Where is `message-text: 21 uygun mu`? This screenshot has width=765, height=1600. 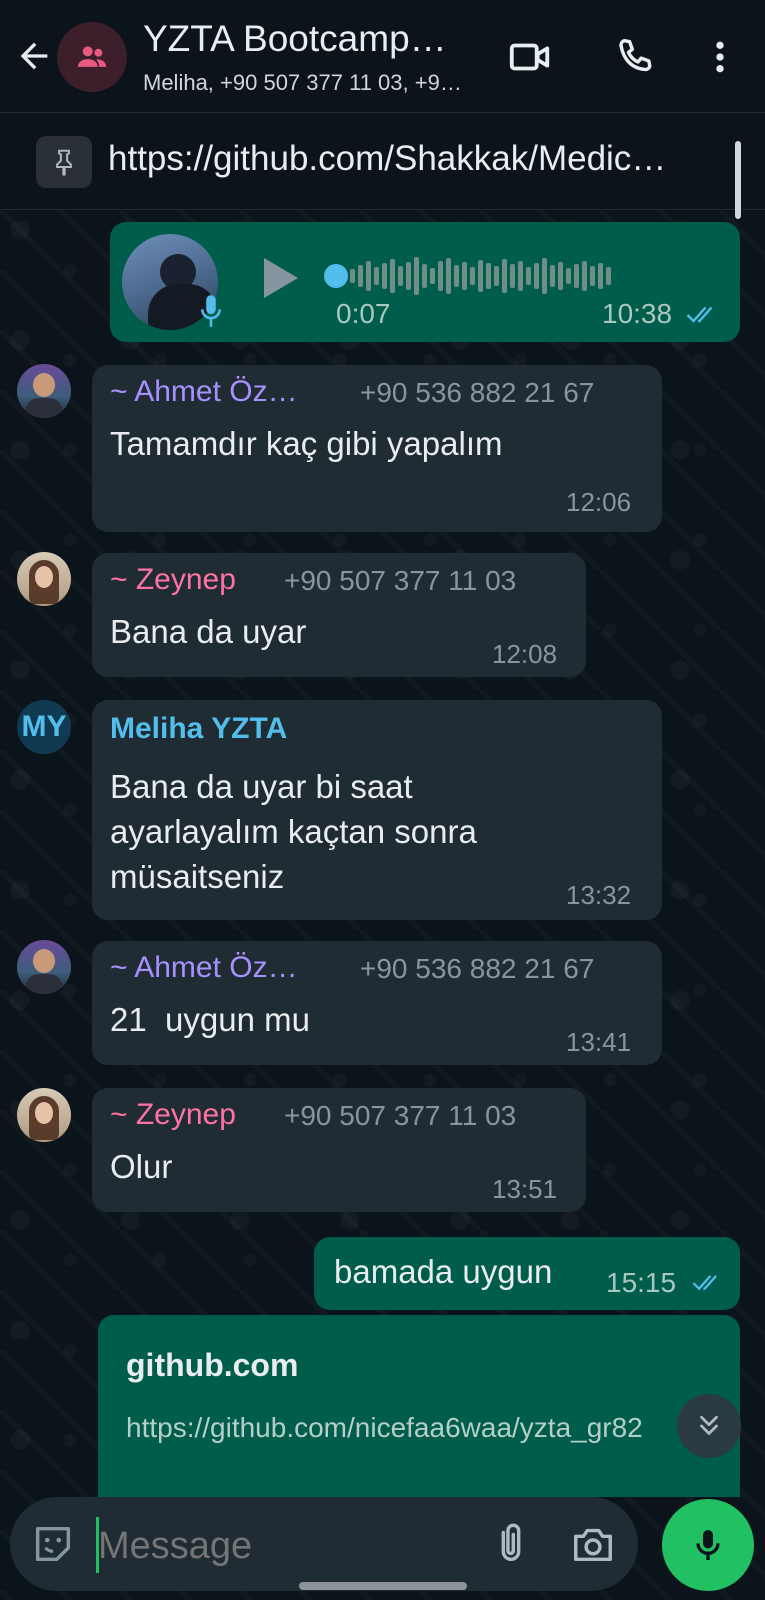 message-text: 21 uygun mu is located at coordinates (210, 1019).